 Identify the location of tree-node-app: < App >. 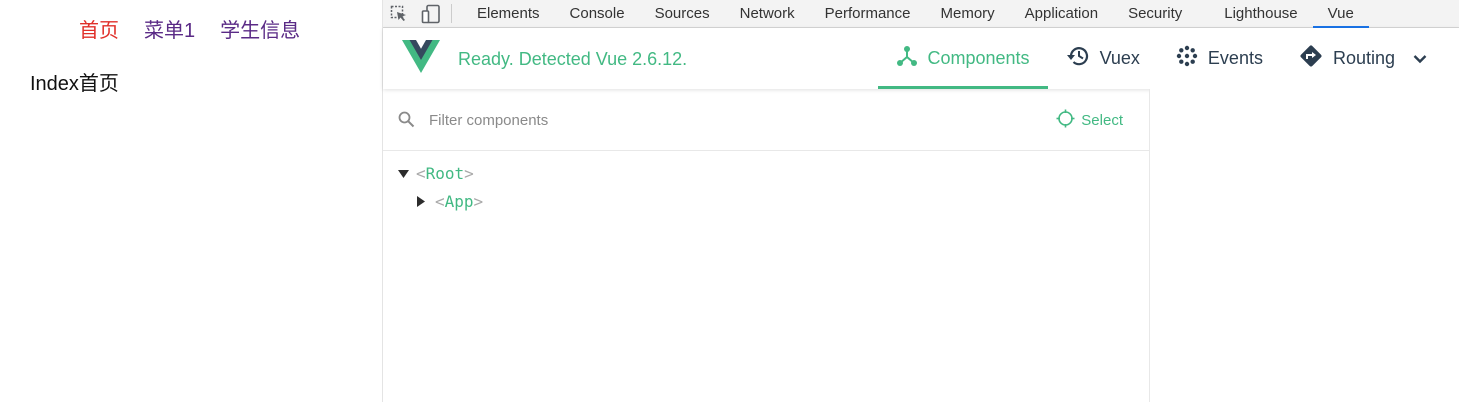
(766, 201).